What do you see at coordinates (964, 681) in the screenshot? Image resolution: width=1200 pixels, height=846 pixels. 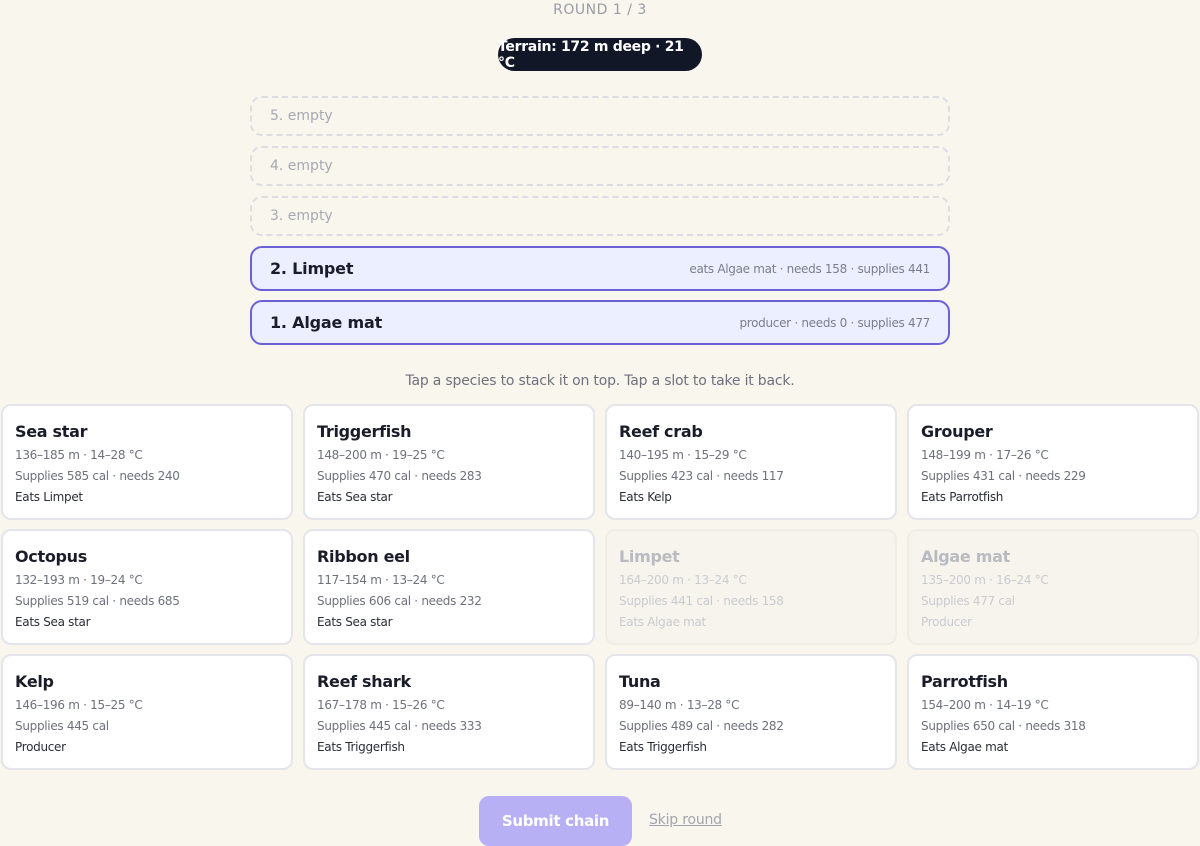 I see `species-name: Parrotfish` at bounding box center [964, 681].